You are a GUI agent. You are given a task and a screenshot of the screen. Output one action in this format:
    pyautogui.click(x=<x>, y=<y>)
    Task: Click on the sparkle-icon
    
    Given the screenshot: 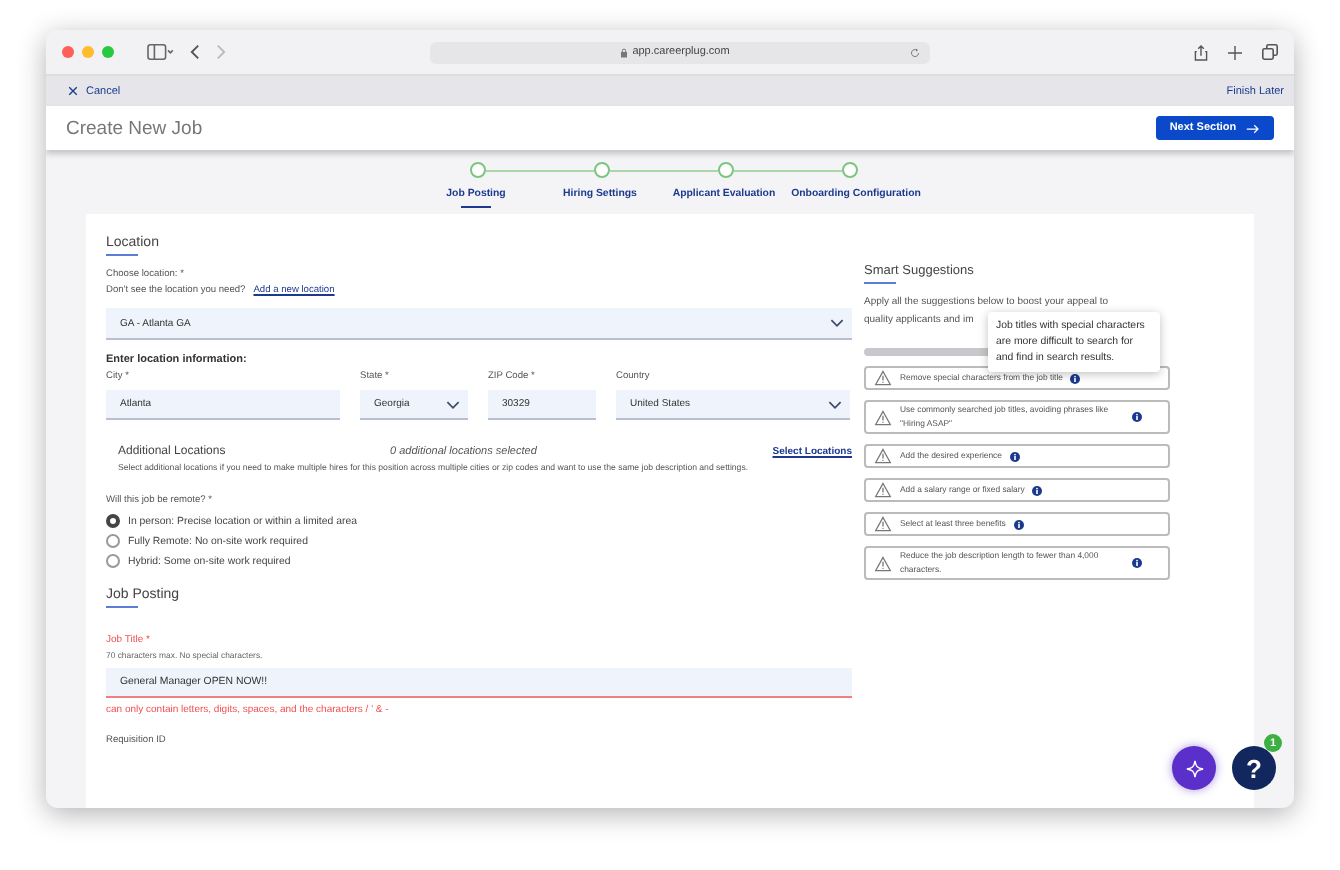 What is the action you would take?
    pyautogui.click(x=1194, y=768)
    